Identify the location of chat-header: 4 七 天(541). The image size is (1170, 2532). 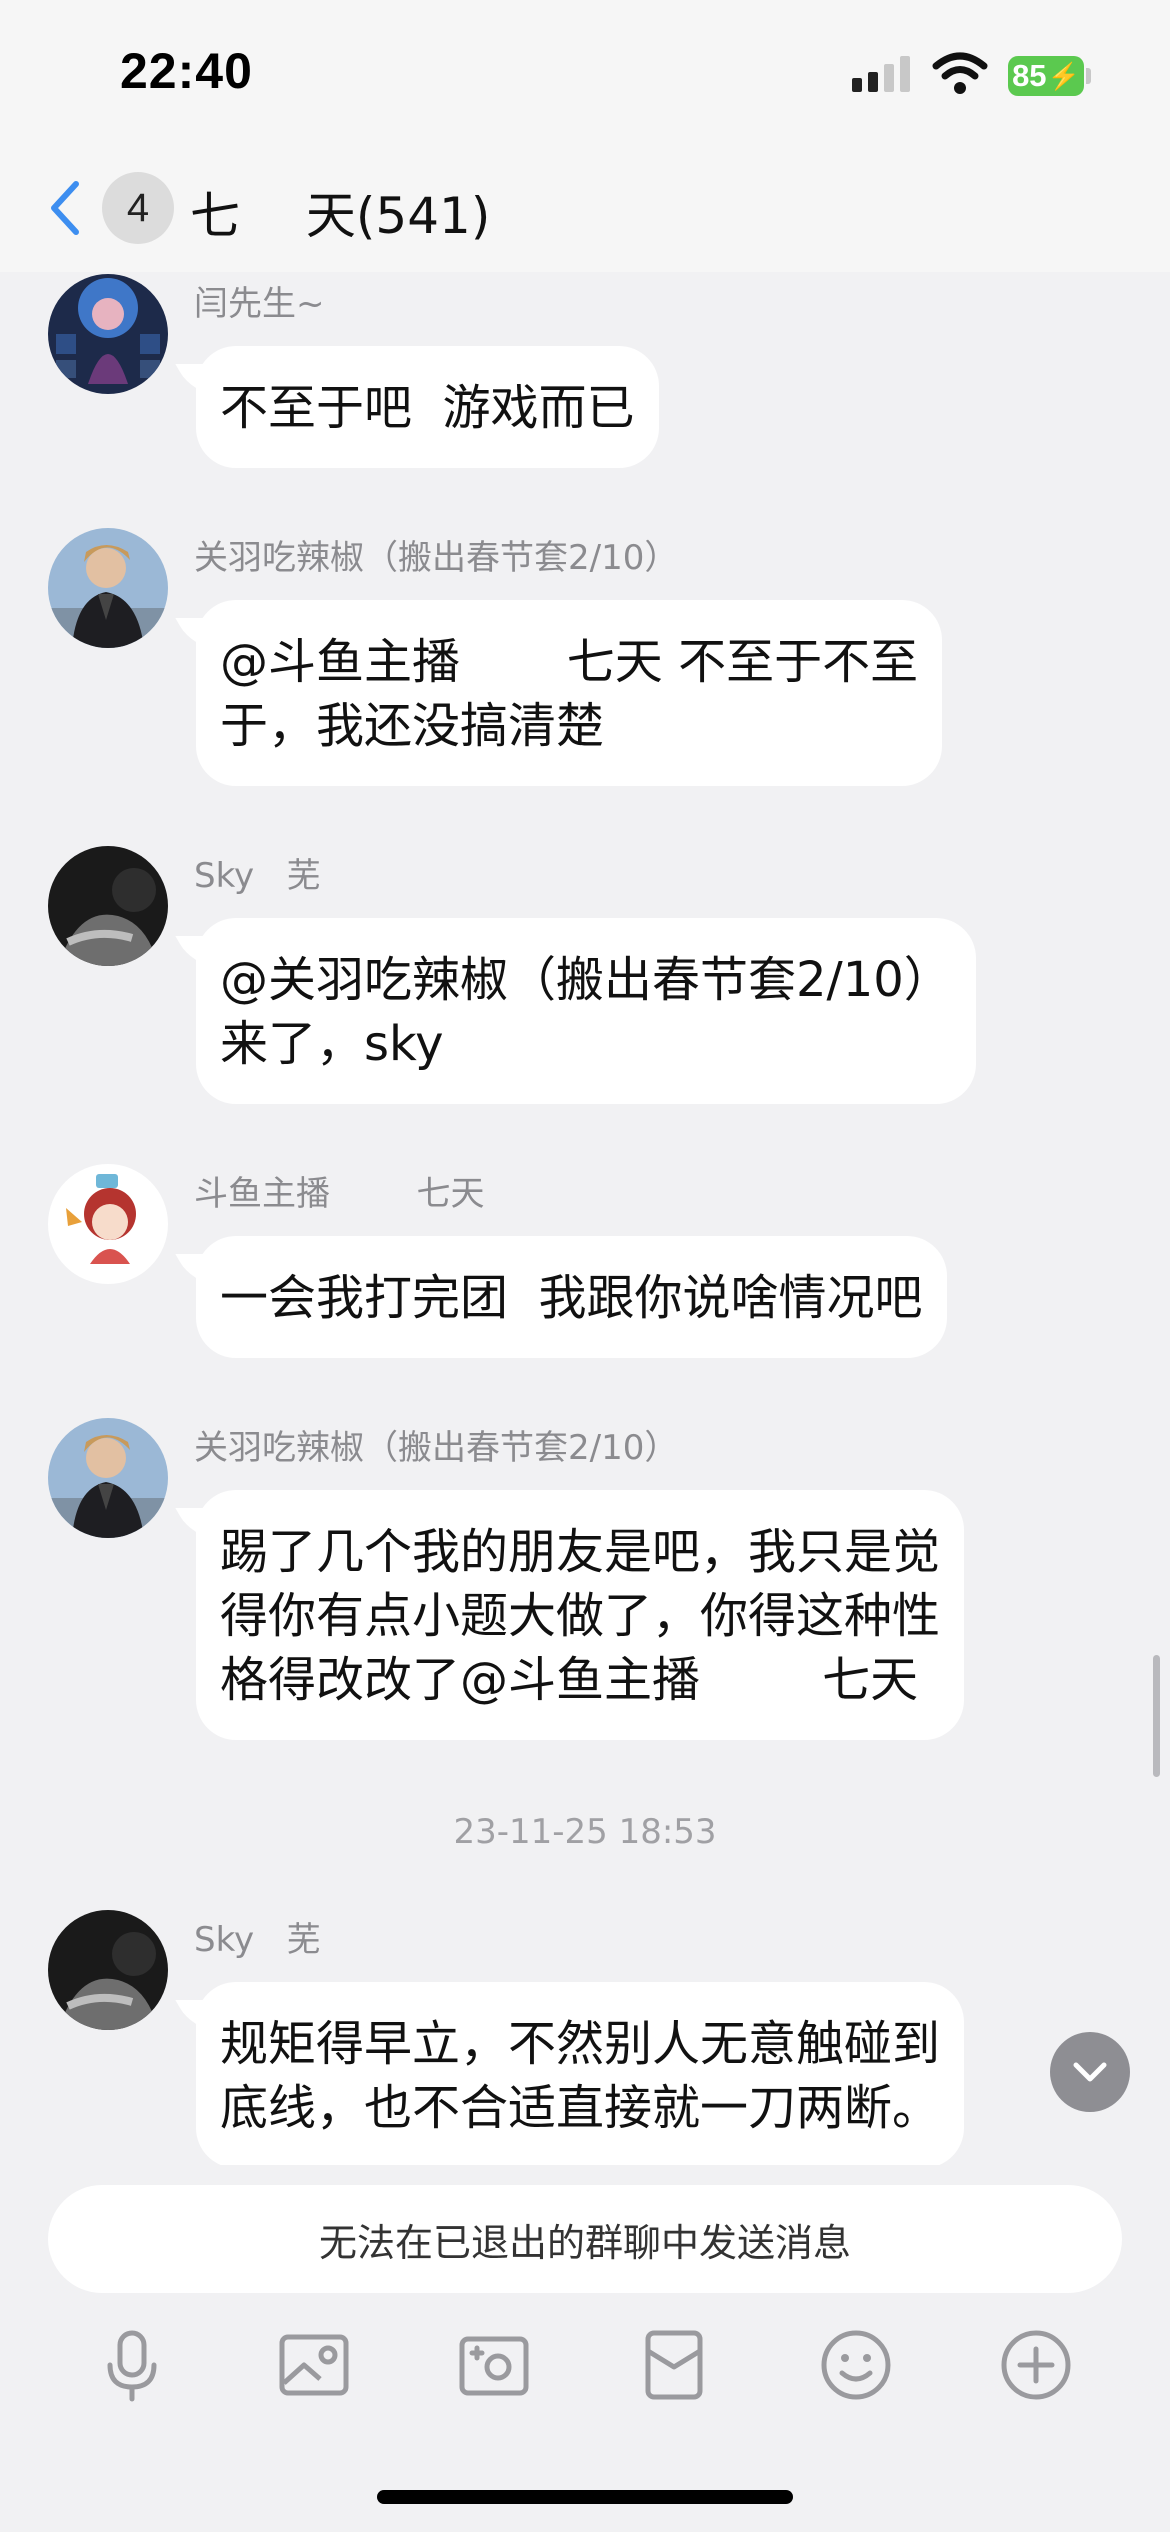
(585, 211).